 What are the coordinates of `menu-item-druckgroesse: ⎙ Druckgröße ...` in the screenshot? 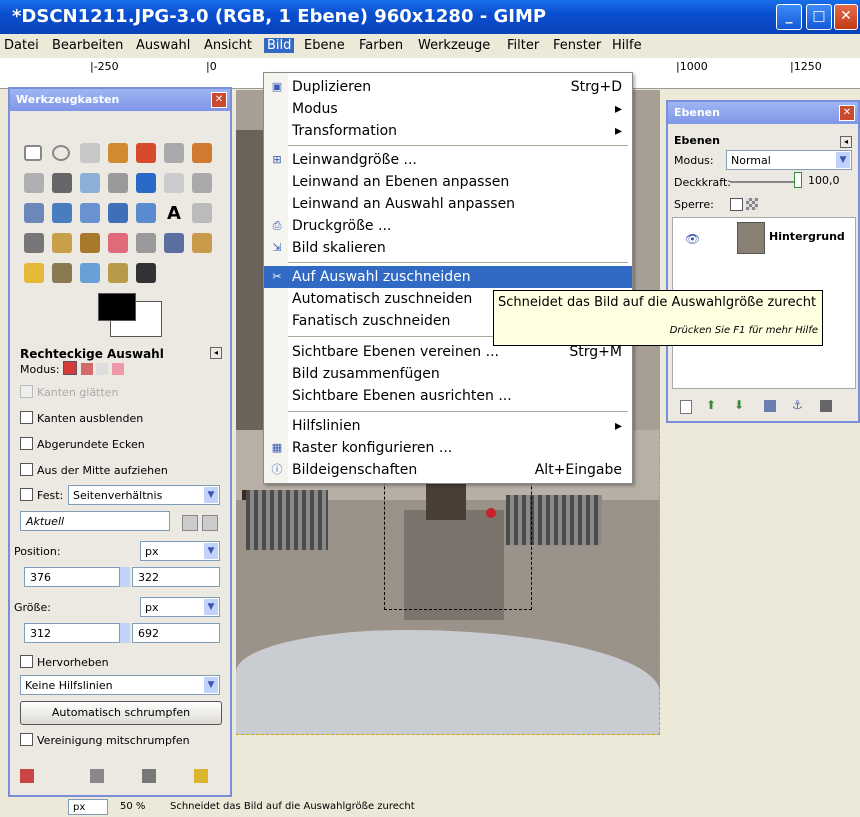 It's located at (448, 226).